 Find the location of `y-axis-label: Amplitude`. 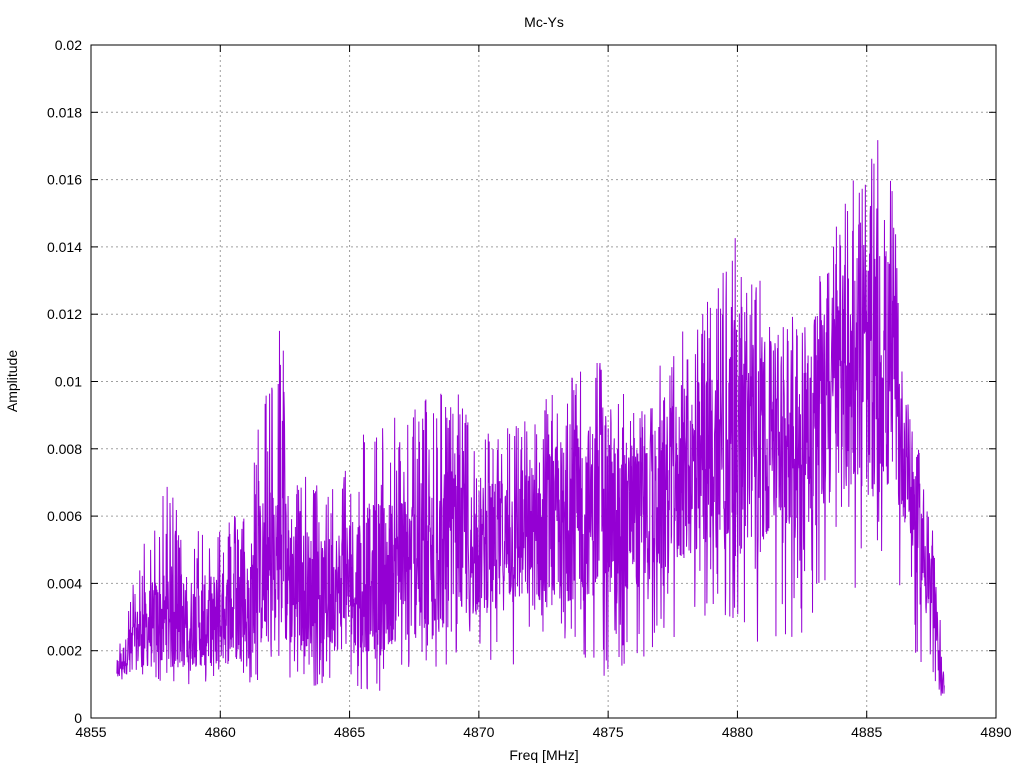

y-axis-label: Amplitude is located at coordinates (12, 381).